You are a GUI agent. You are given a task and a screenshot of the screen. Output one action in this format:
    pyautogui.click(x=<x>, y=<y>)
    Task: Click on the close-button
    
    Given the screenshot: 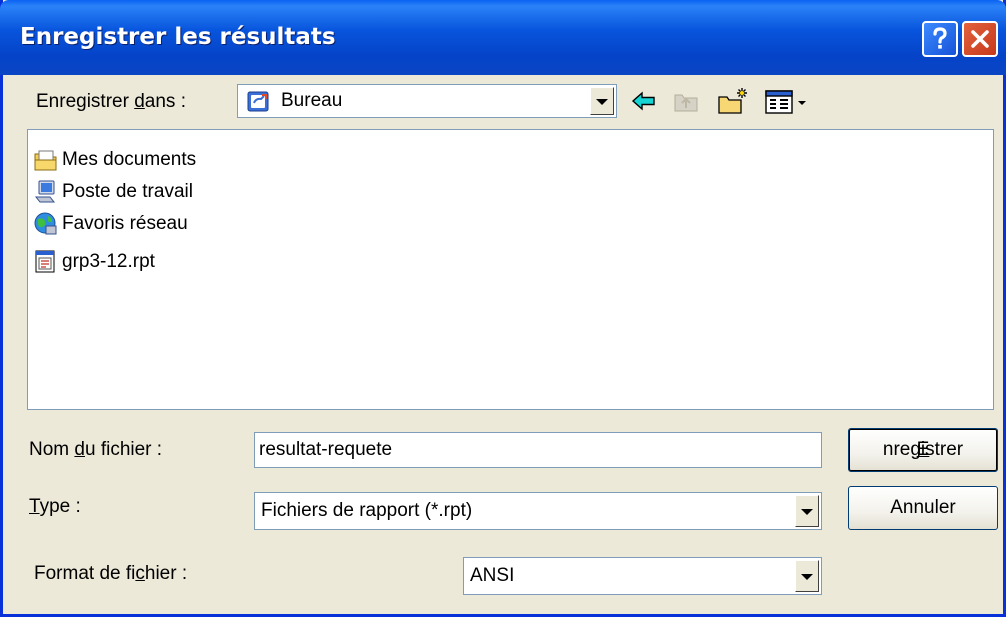 What is the action you would take?
    pyautogui.click(x=980, y=39)
    